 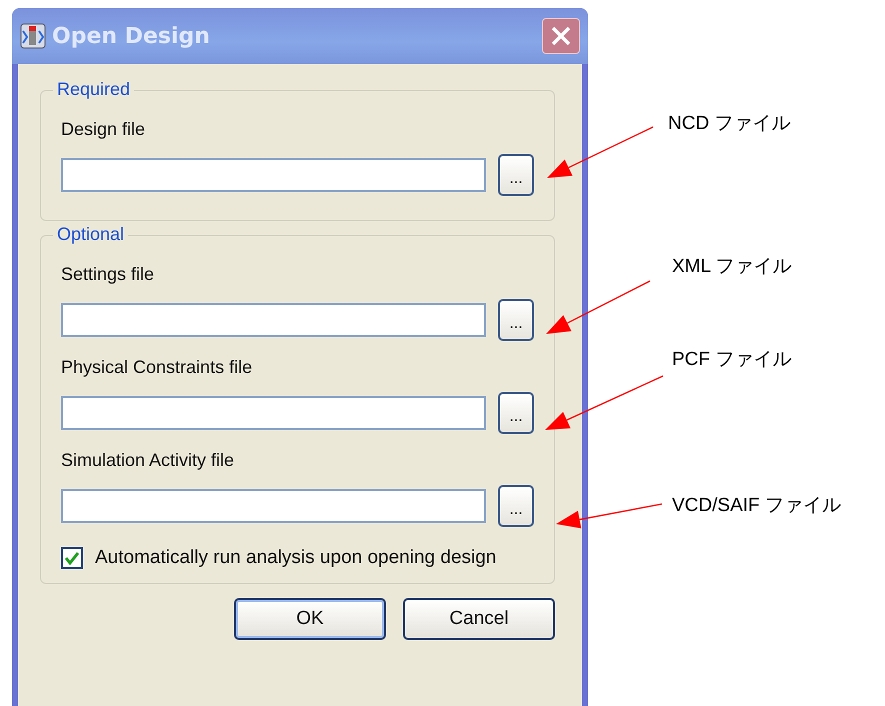 What do you see at coordinates (93, 89) in the screenshot?
I see `group-legend: Required` at bounding box center [93, 89].